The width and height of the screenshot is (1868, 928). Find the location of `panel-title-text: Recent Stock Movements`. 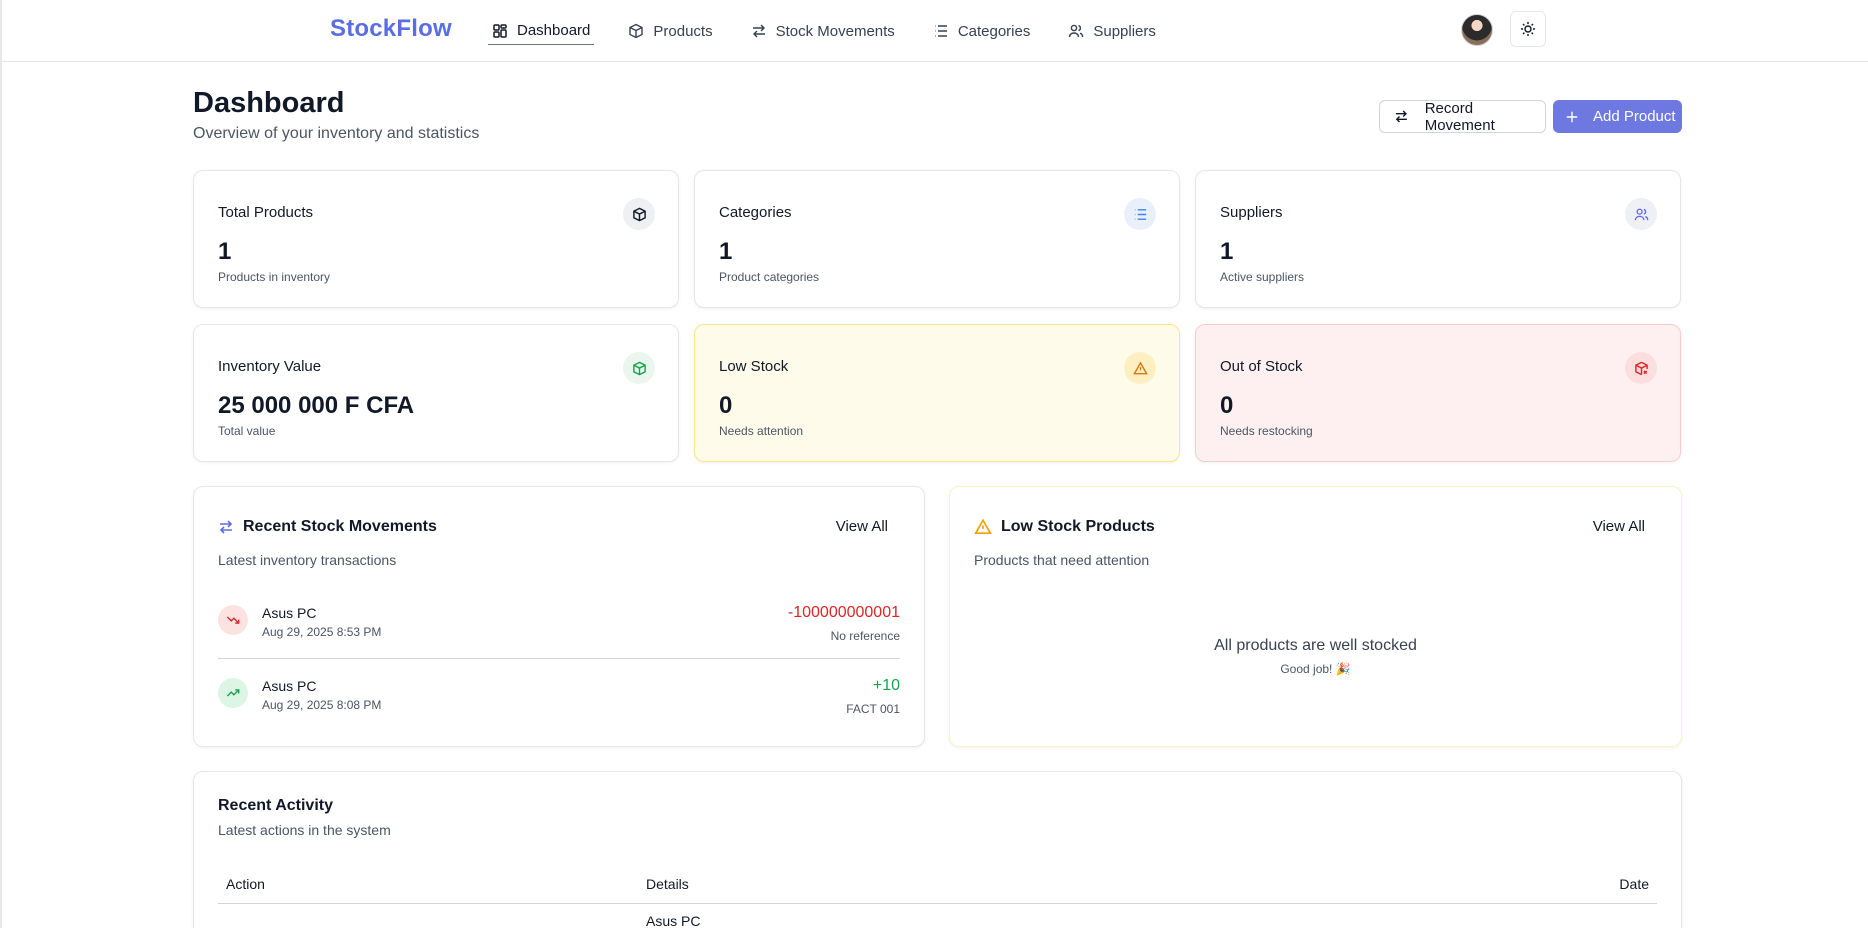

panel-title-text: Recent Stock Movements is located at coordinates (340, 526).